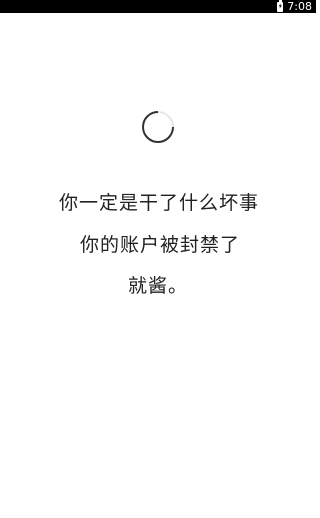  I want to click on status-bar: 7:08, so click(158, 6).